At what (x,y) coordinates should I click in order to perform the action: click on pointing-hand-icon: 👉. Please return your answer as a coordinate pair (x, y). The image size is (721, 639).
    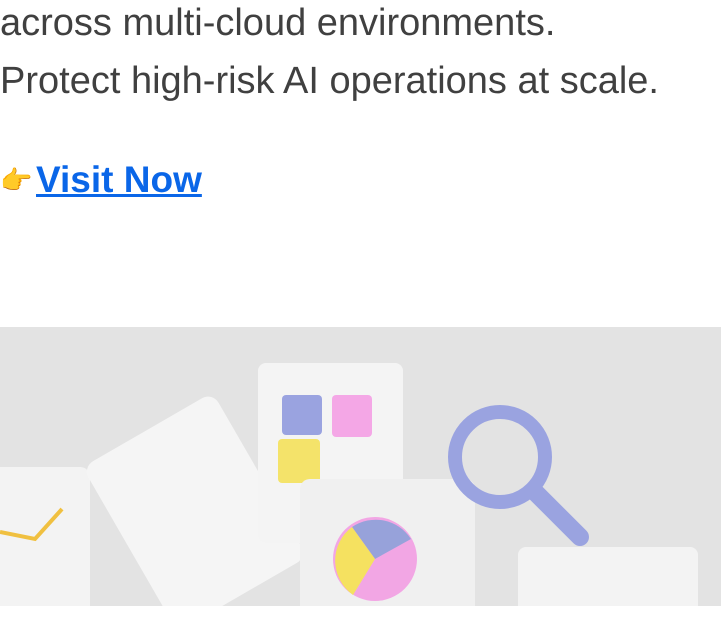
    Looking at the image, I should click on (16, 180).